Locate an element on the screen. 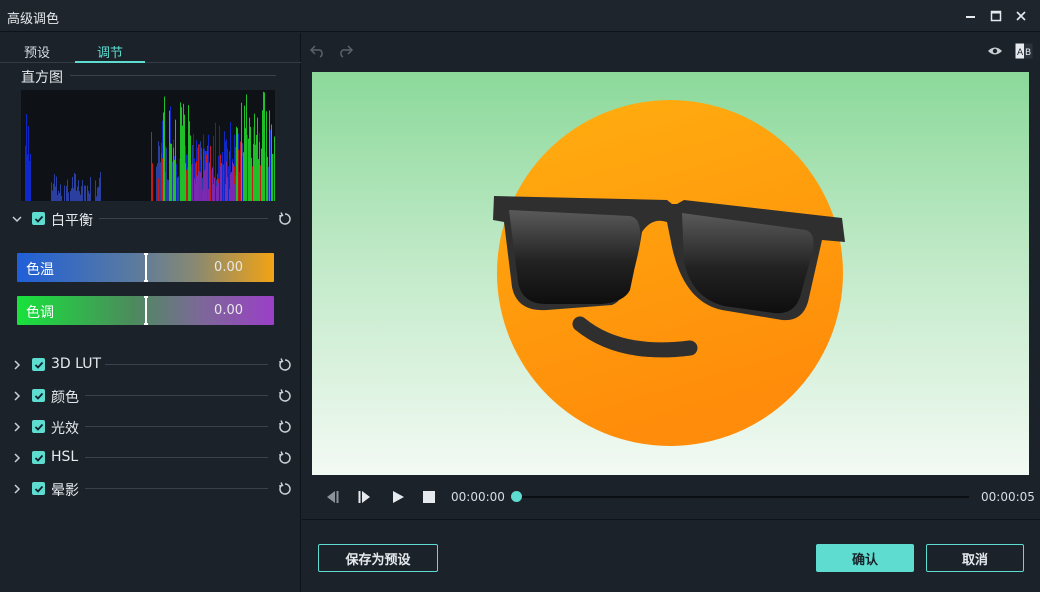 The image size is (1040, 592). dialog-footer: 保存为预设 确认 取消 is located at coordinates (671, 556).